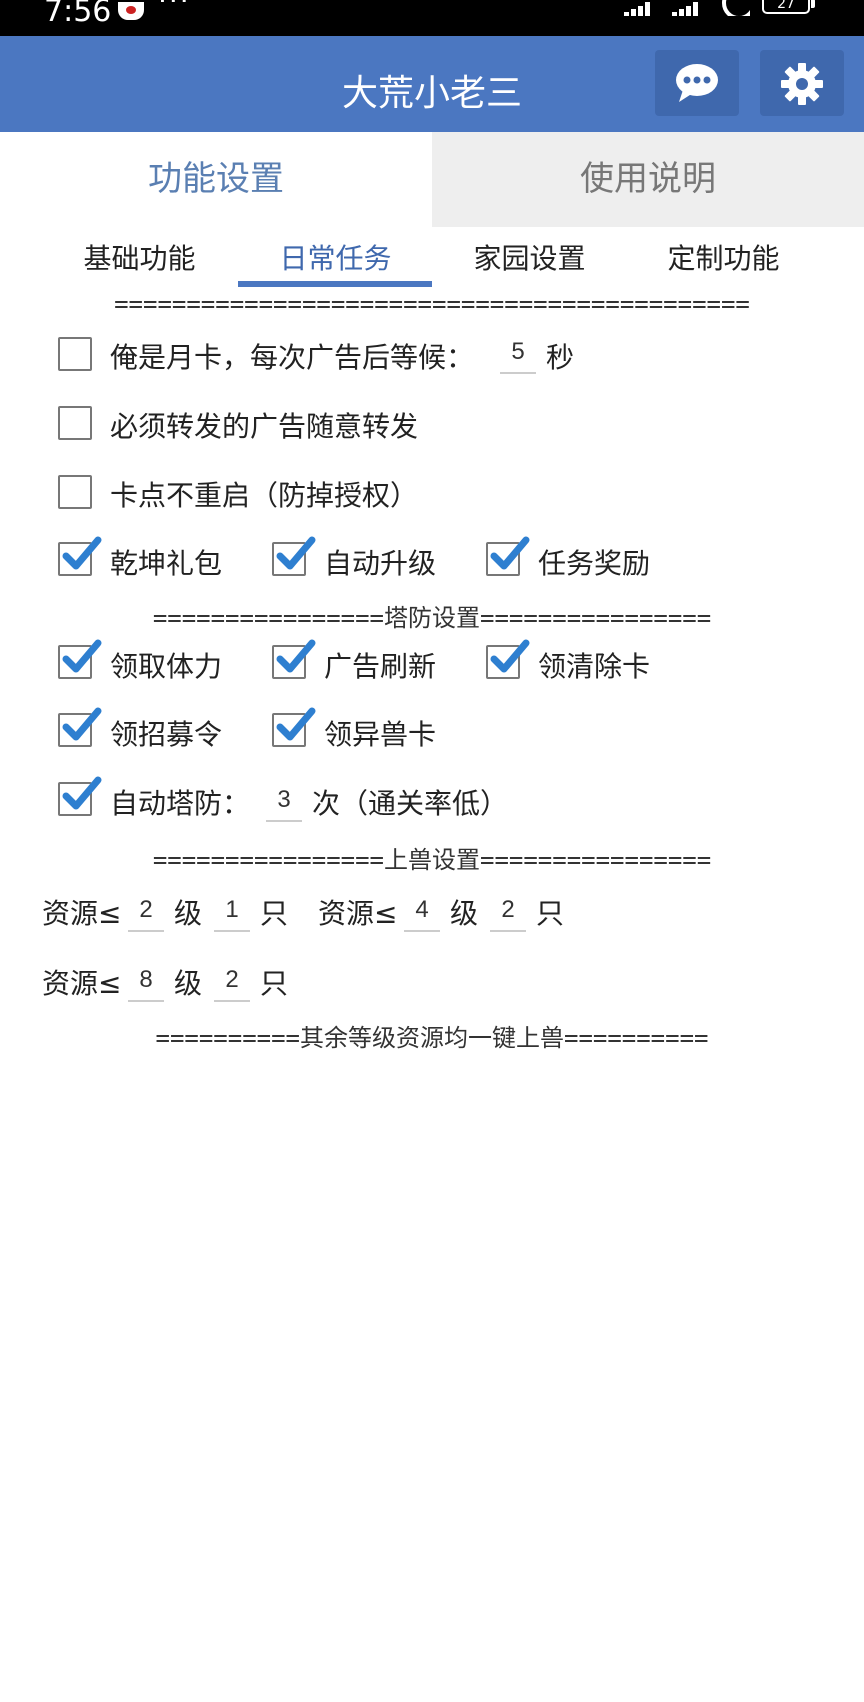 The image size is (864, 1702). What do you see at coordinates (75, 492) in the screenshot?
I see `no-restart-checkbox` at bounding box center [75, 492].